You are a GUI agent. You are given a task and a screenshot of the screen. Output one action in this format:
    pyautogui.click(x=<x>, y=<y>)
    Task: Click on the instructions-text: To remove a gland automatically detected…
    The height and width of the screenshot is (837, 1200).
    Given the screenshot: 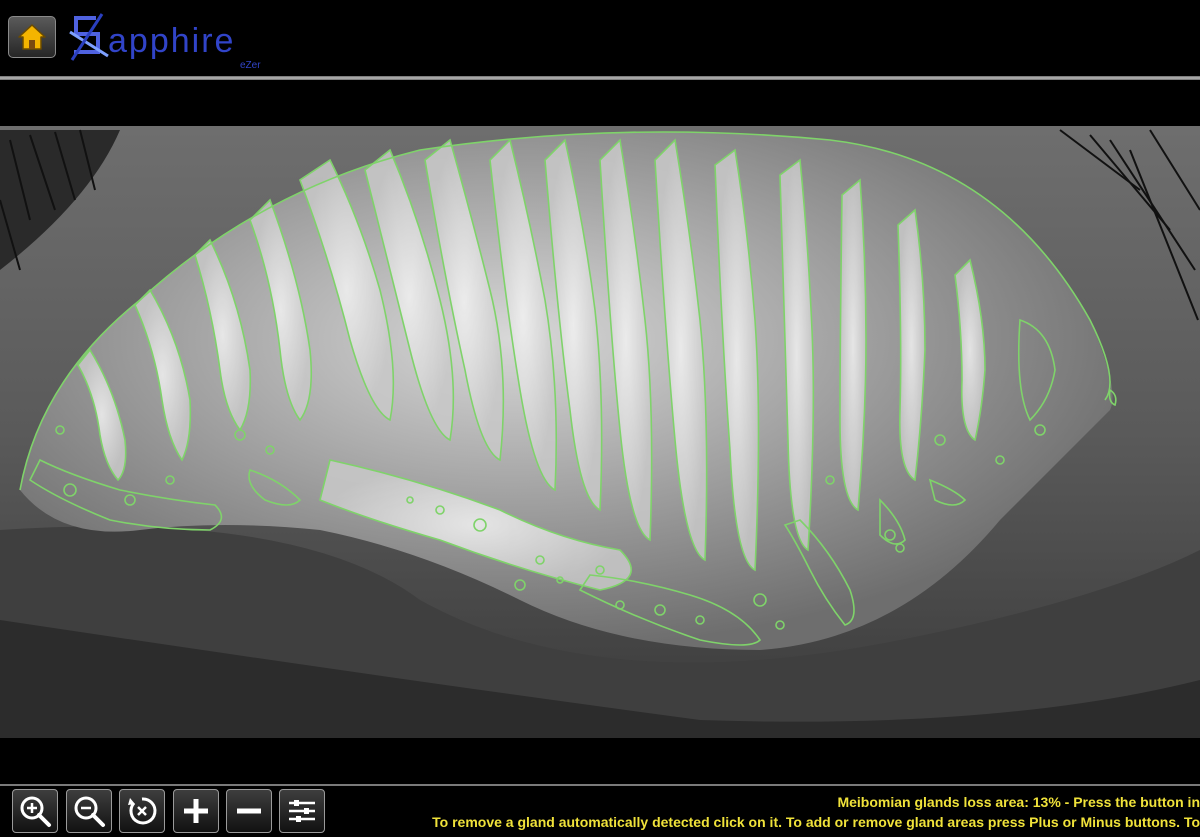 What is the action you would take?
    pyautogui.click(x=816, y=822)
    